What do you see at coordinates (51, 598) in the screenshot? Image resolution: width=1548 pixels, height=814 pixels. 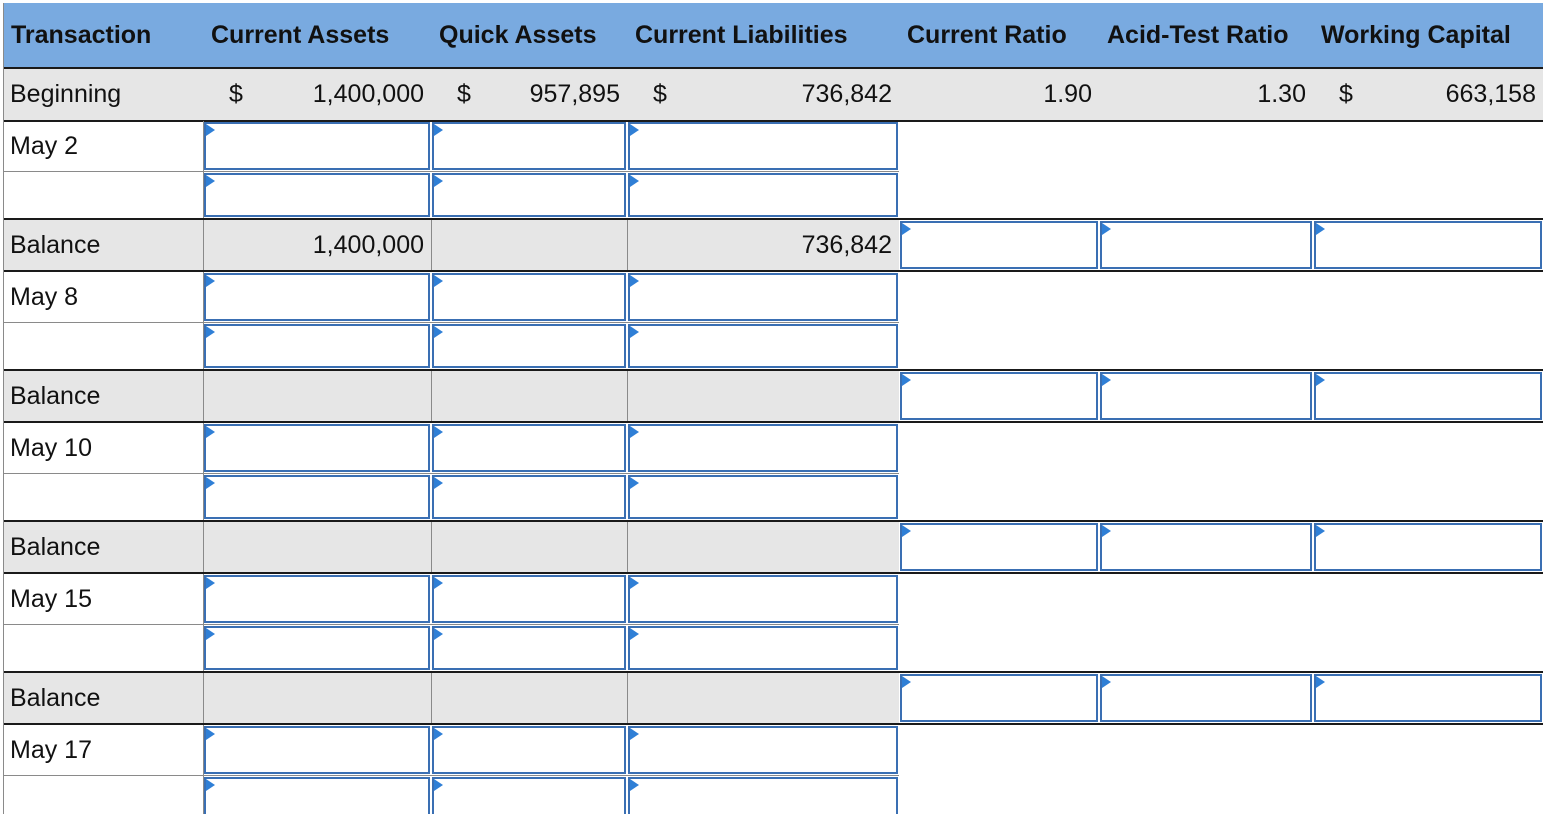 I see `transaction-label-may-15: May 15` at bounding box center [51, 598].